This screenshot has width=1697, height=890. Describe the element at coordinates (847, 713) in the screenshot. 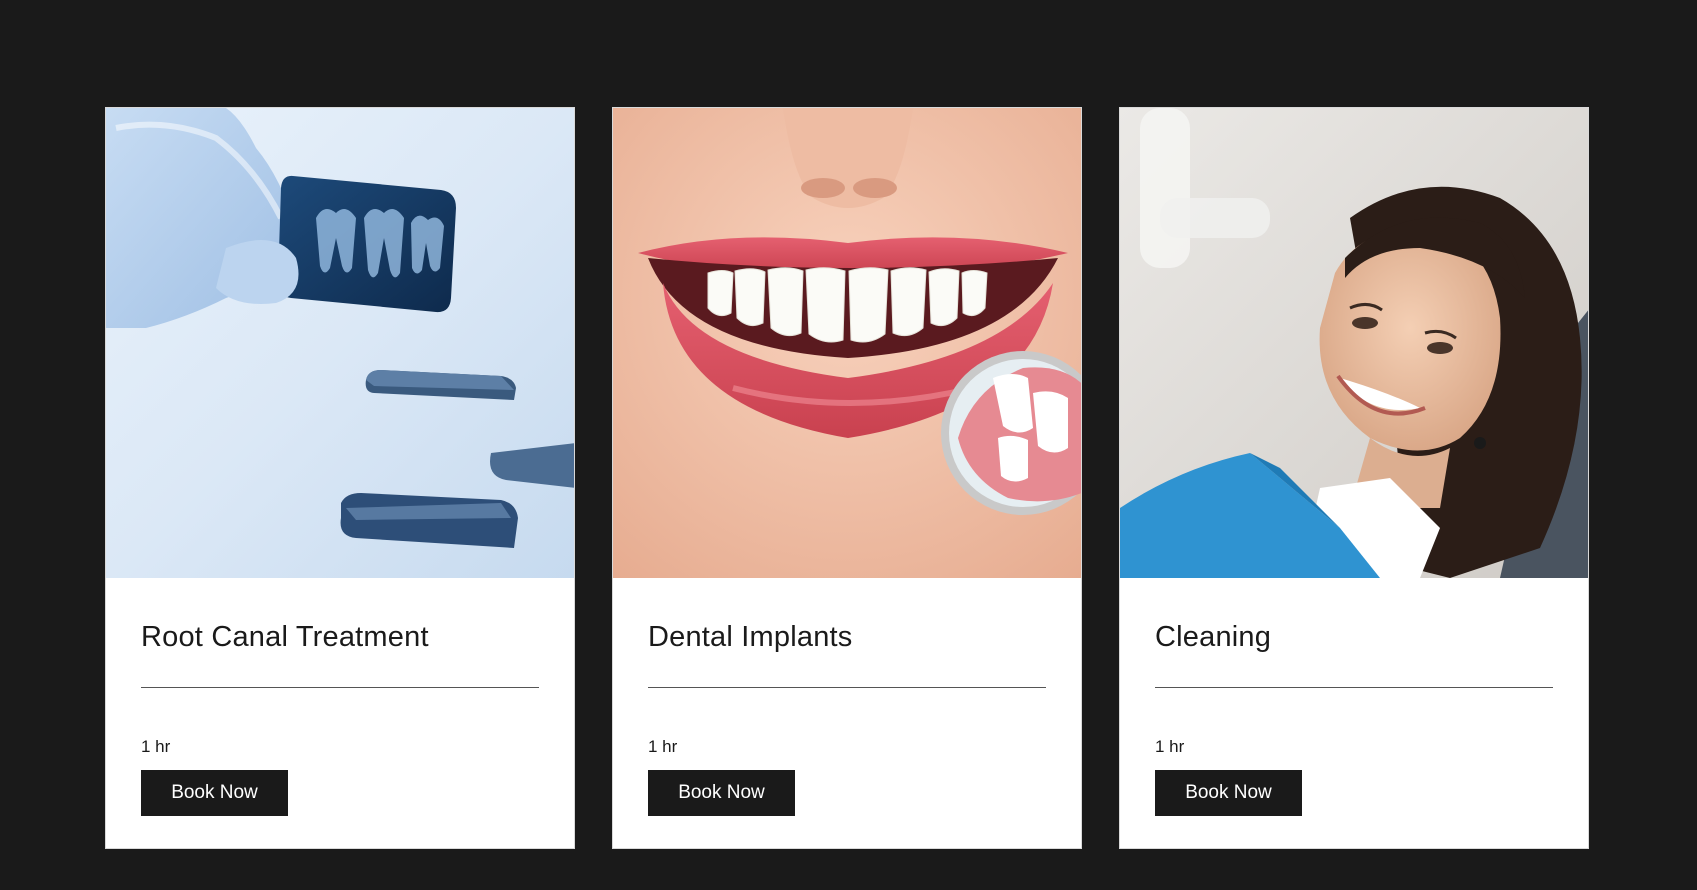

I see `service-card-body: Dental Implants 1 hr Book Now` at that location.